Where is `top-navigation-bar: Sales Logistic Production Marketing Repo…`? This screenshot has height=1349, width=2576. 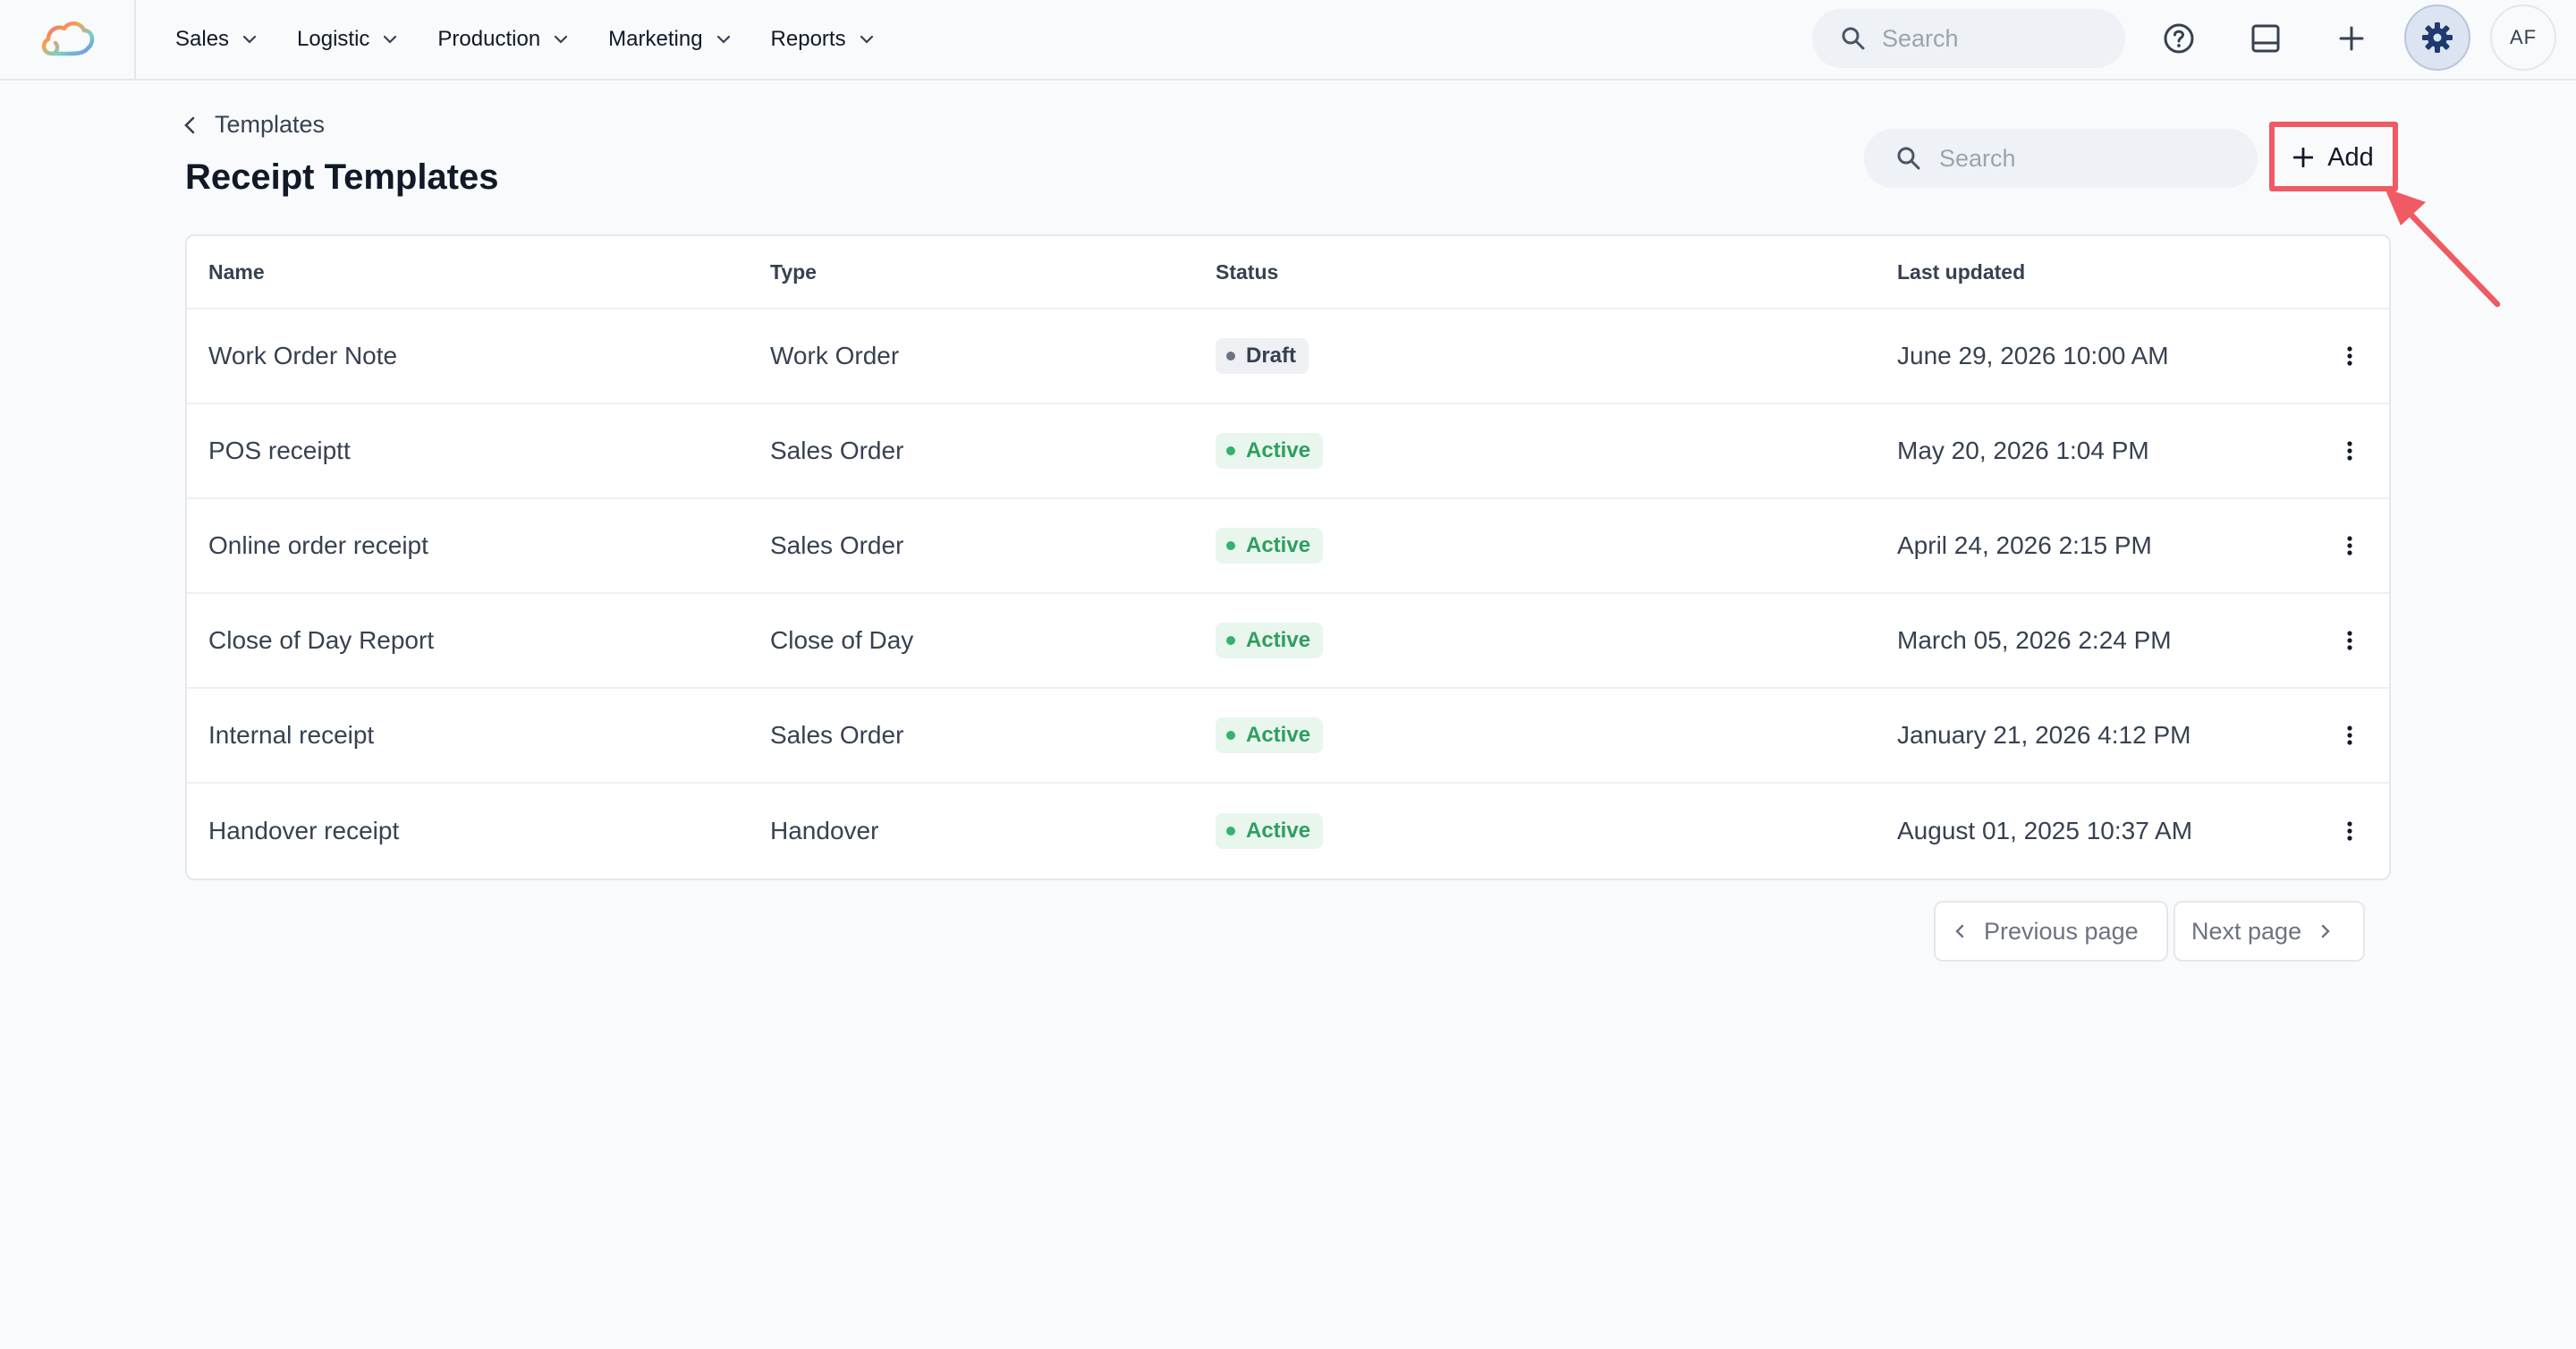
top-navigation-bar: Sales Logistic Production Marketing Repo… is located at coordinates (1288, 40).